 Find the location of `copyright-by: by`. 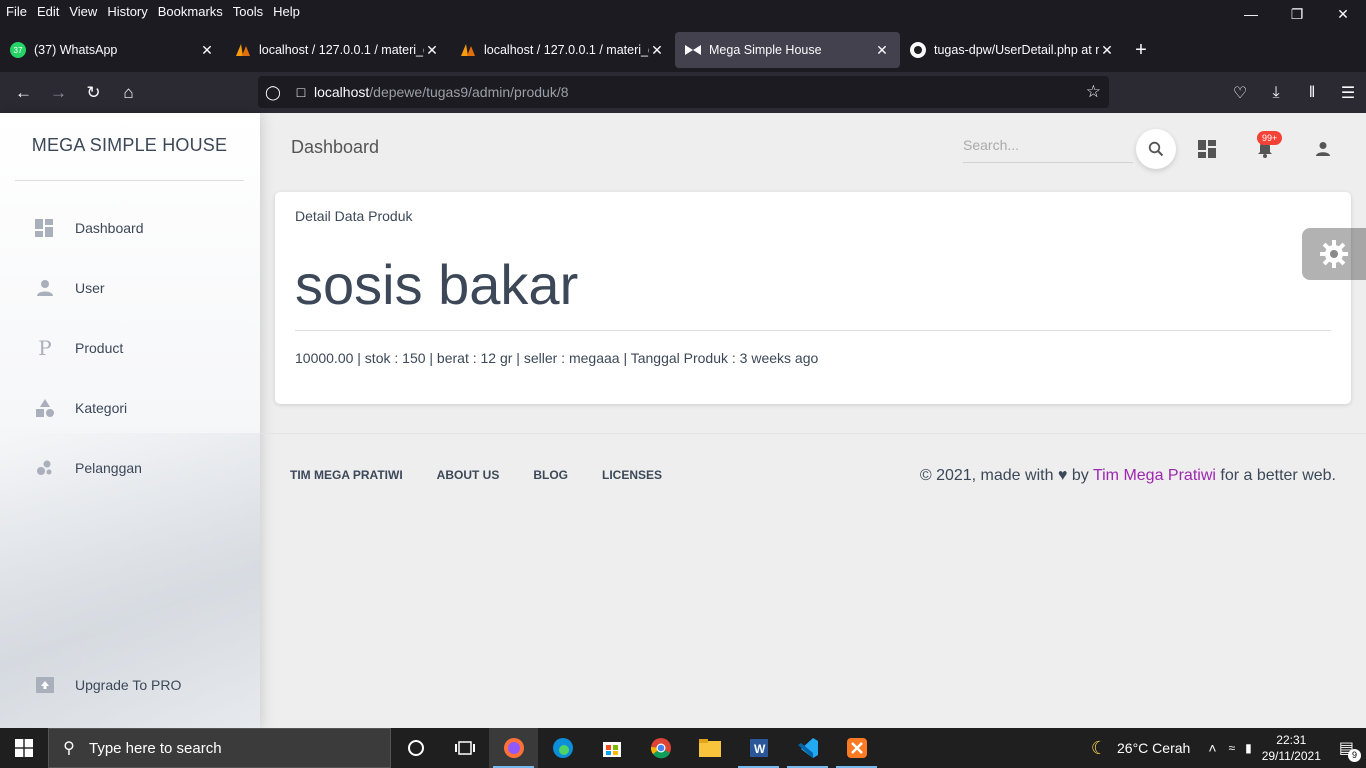

copyright-by: by is located at coordinates (1080, 475).